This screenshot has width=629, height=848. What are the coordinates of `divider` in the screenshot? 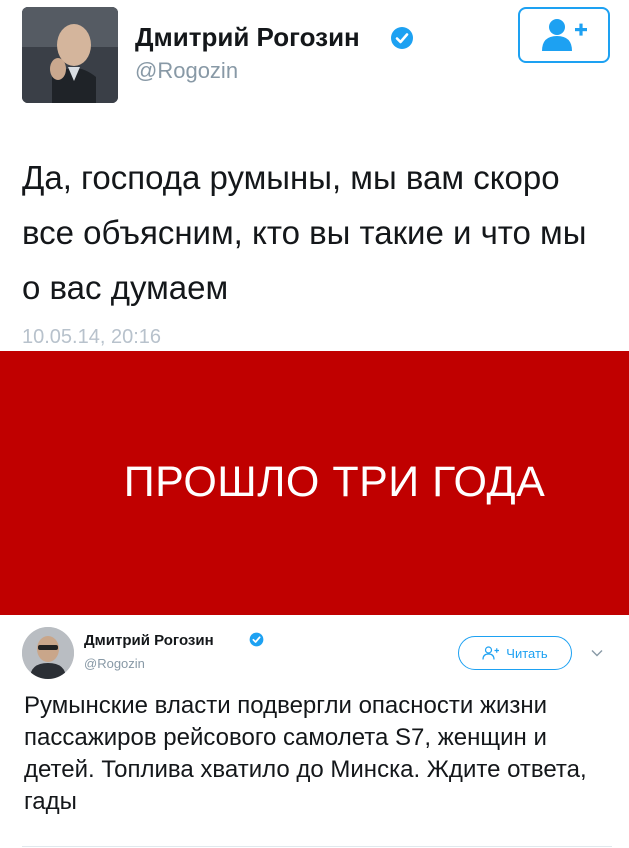 It's located at (317, 846).